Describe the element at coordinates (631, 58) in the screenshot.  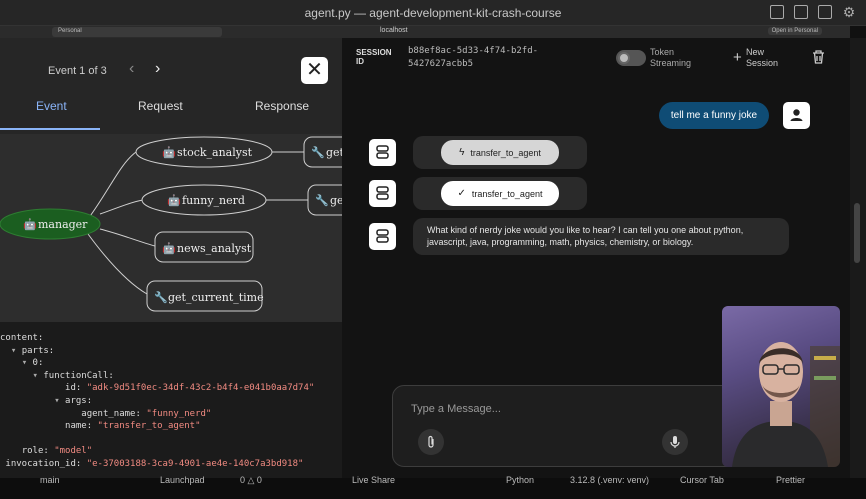
I see `token-streaming-toggle` at that location.